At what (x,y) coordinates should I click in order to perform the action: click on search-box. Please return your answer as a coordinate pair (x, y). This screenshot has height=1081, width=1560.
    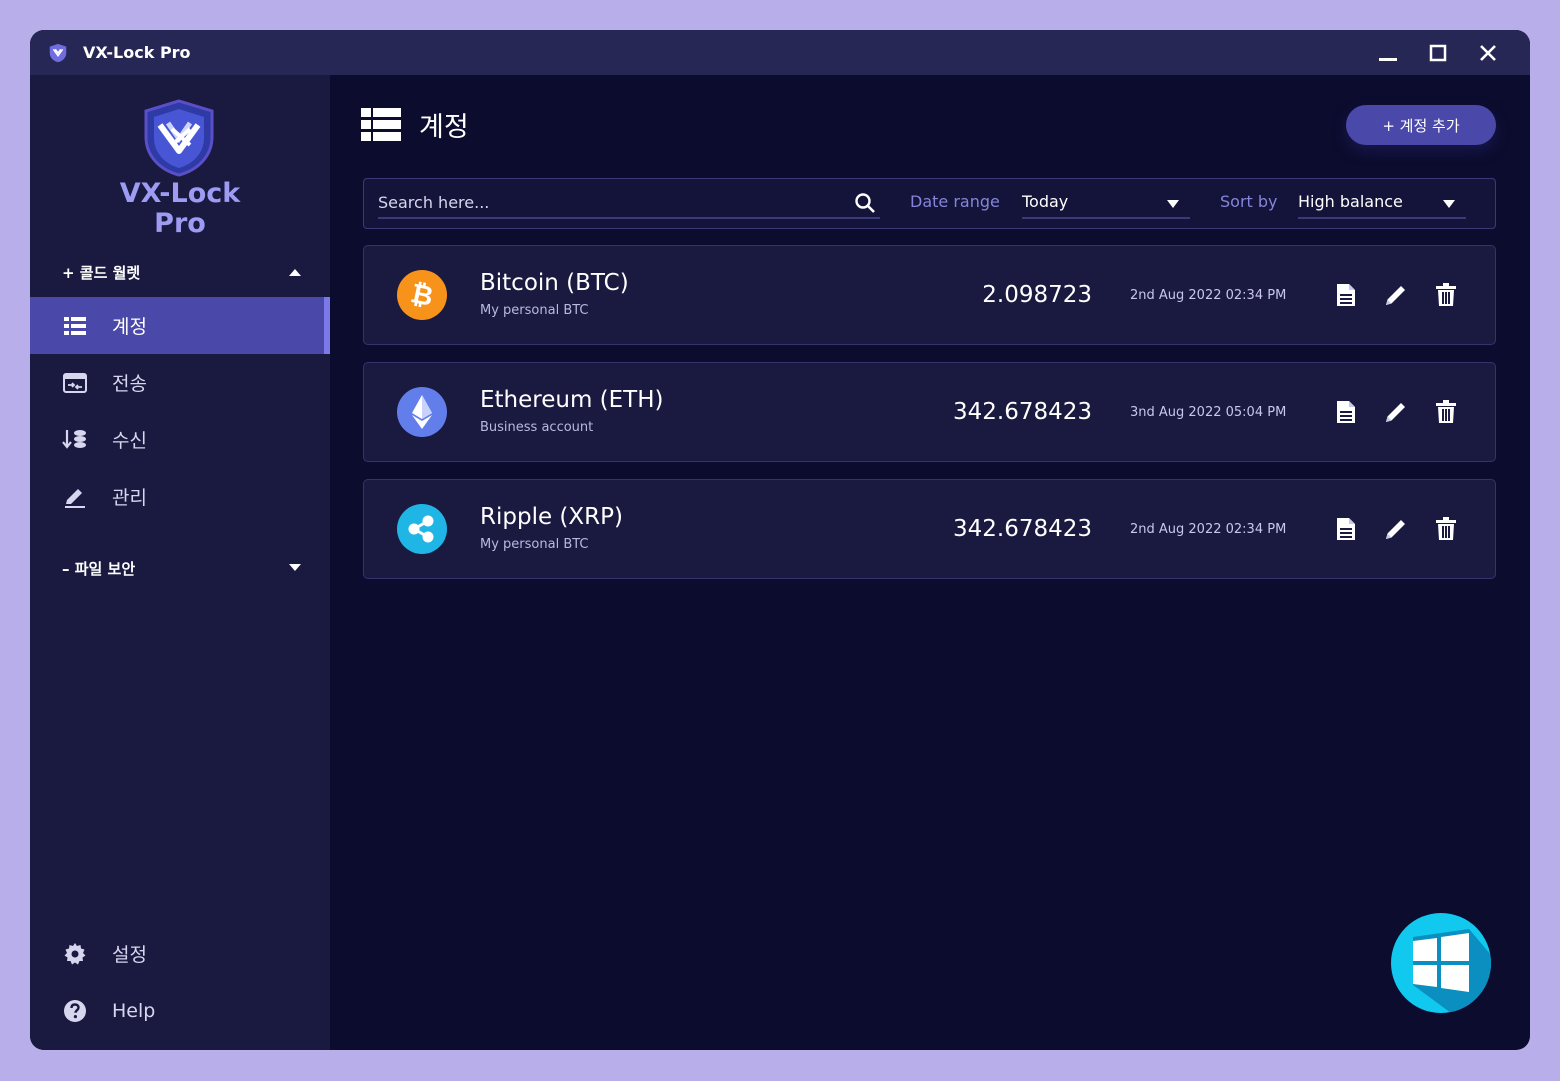
    Looking at the image, I should click on (629, 203).